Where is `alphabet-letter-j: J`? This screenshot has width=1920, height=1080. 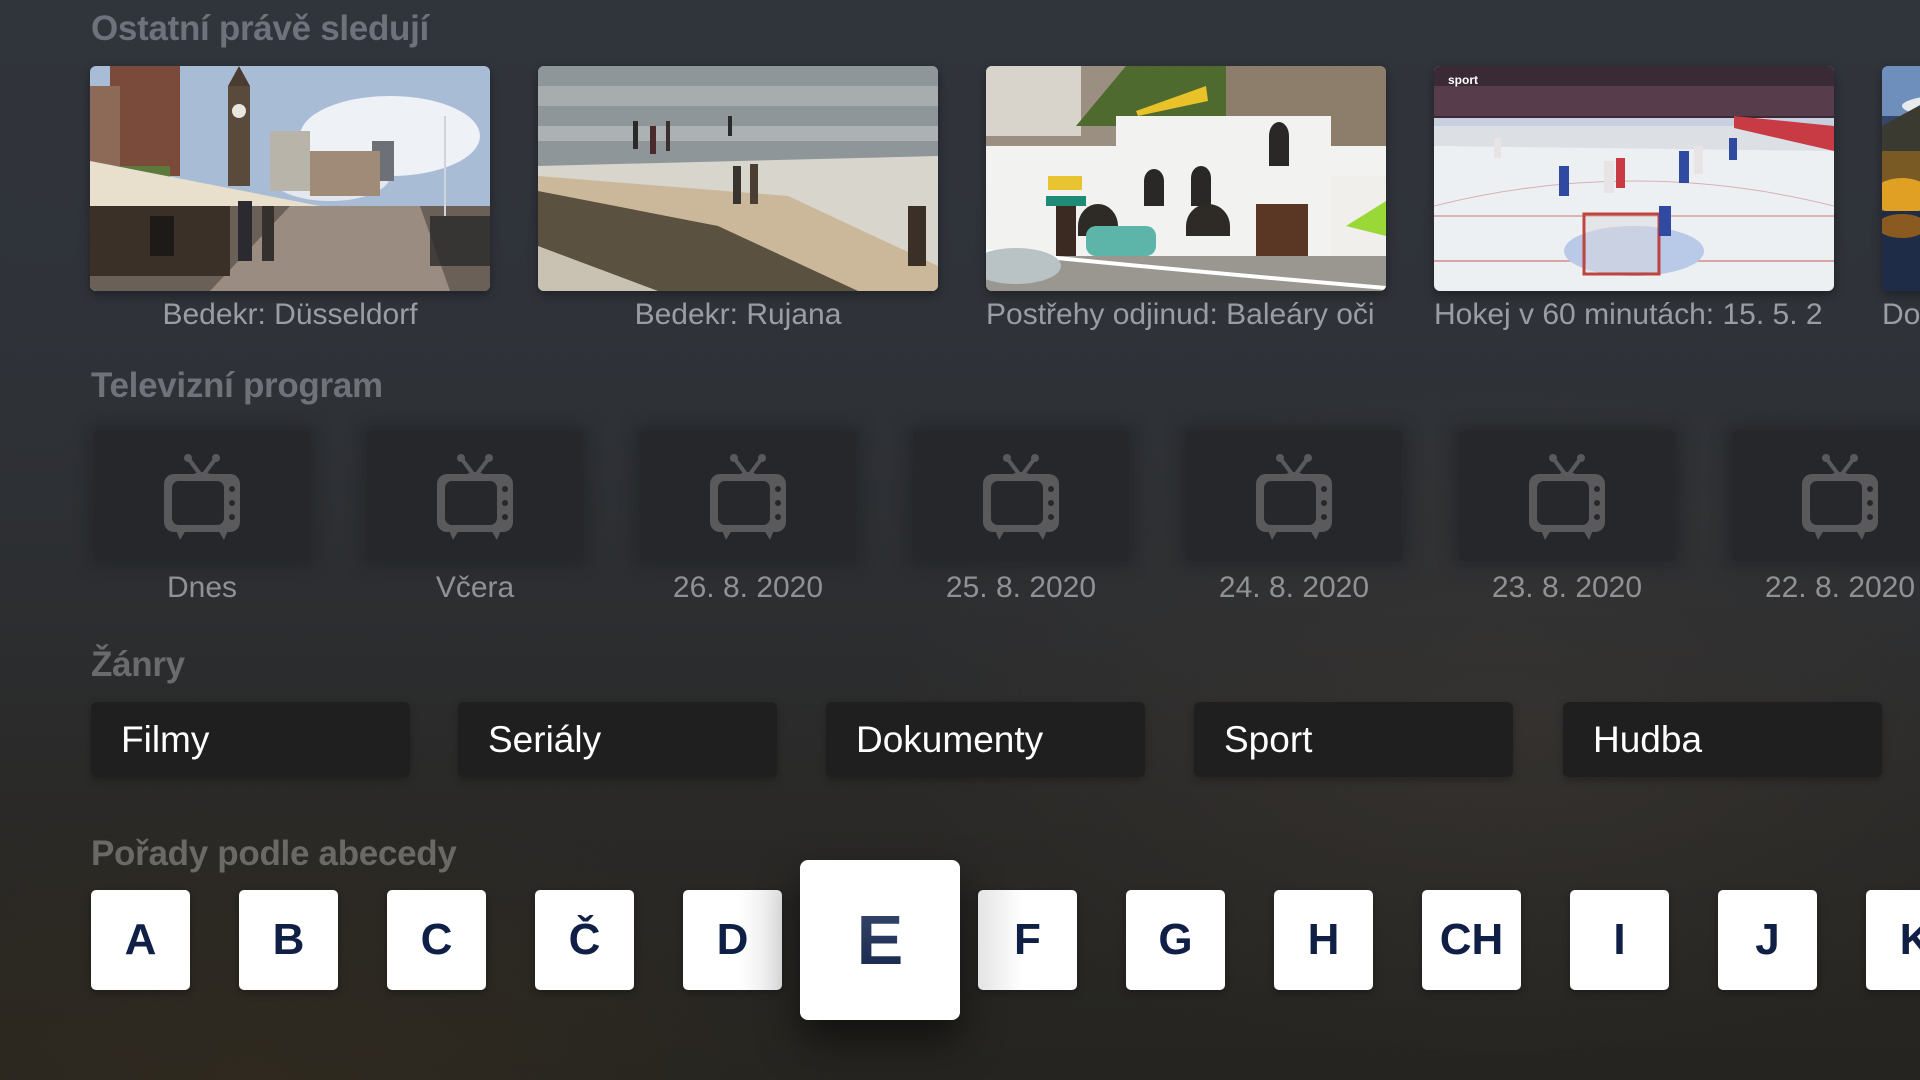 alphabet-letter-j: J is located at coordinates (1767, 940).